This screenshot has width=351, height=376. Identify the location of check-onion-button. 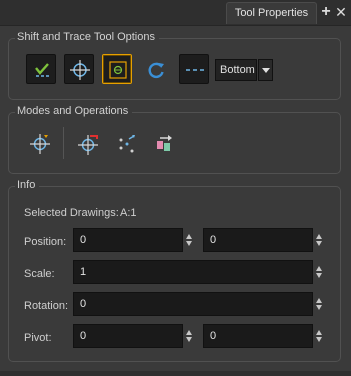
(41, 69).